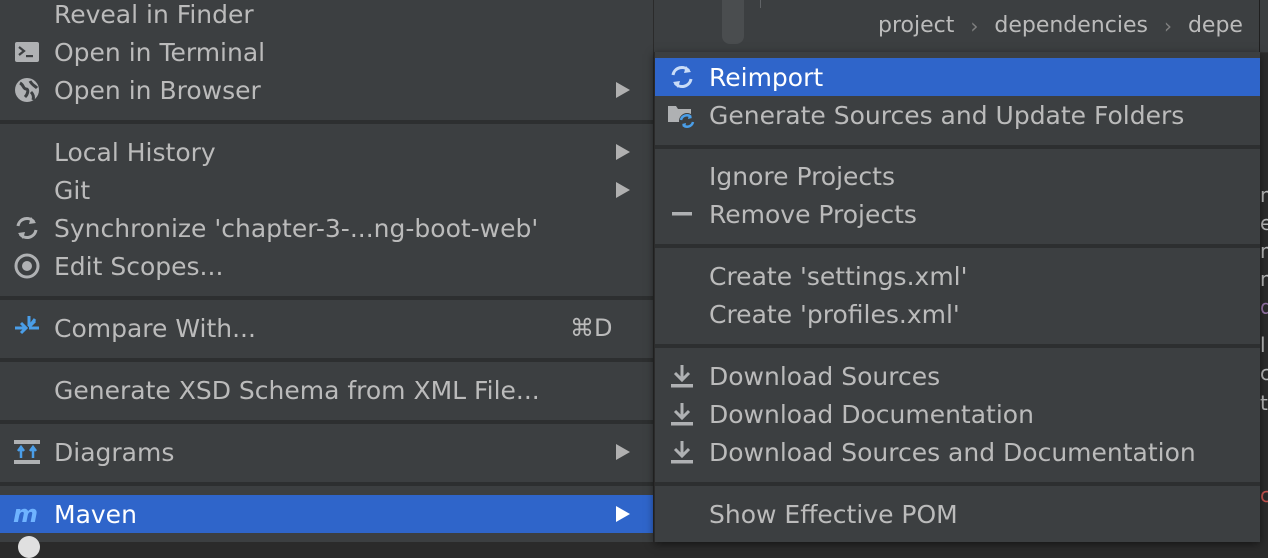 The image size is (1268, 558). I want to click on menu-item-download-documentation: Download Documentation, so click(957, 414).